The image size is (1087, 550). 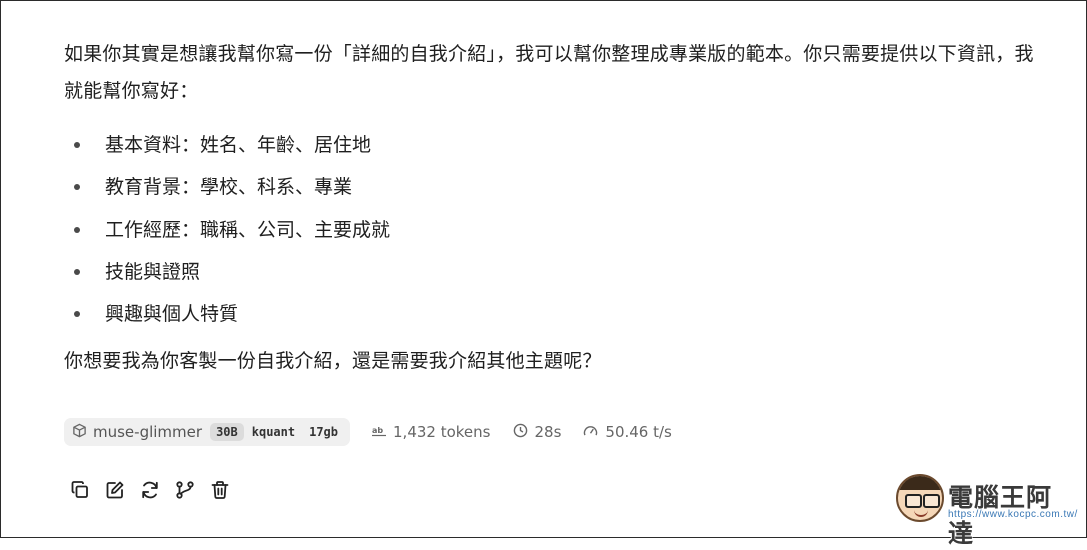 I want to click on refresh-icon, so click(x=150, y=492).